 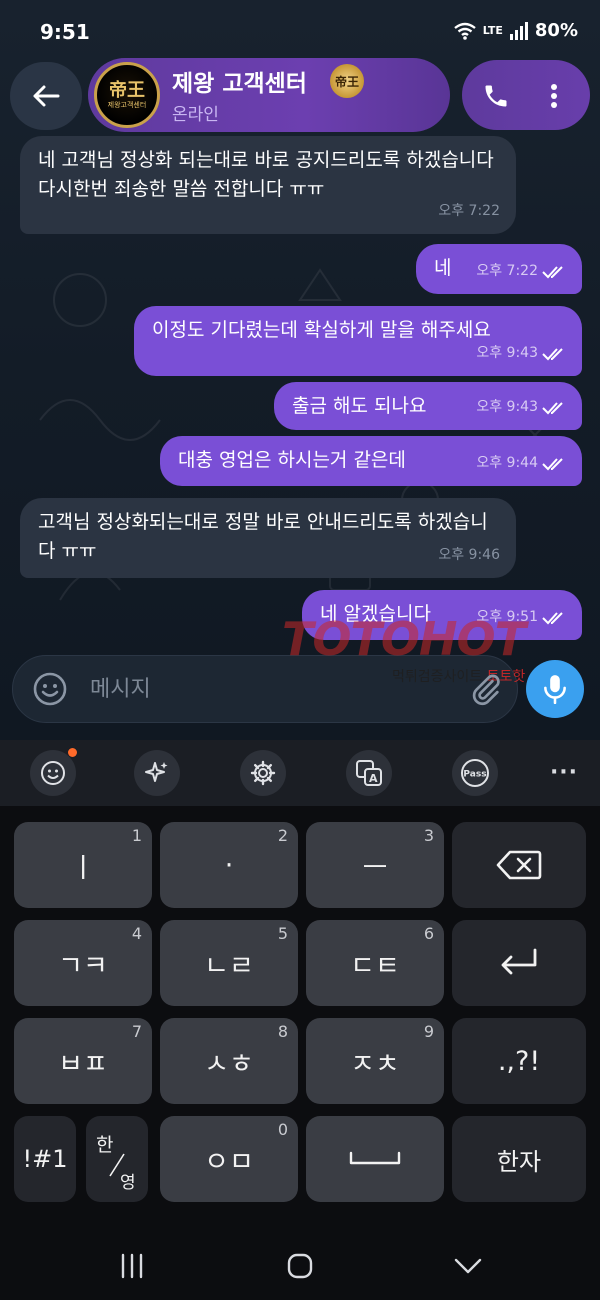 I want to click on backspace-icon, so click(x=519, y=865).